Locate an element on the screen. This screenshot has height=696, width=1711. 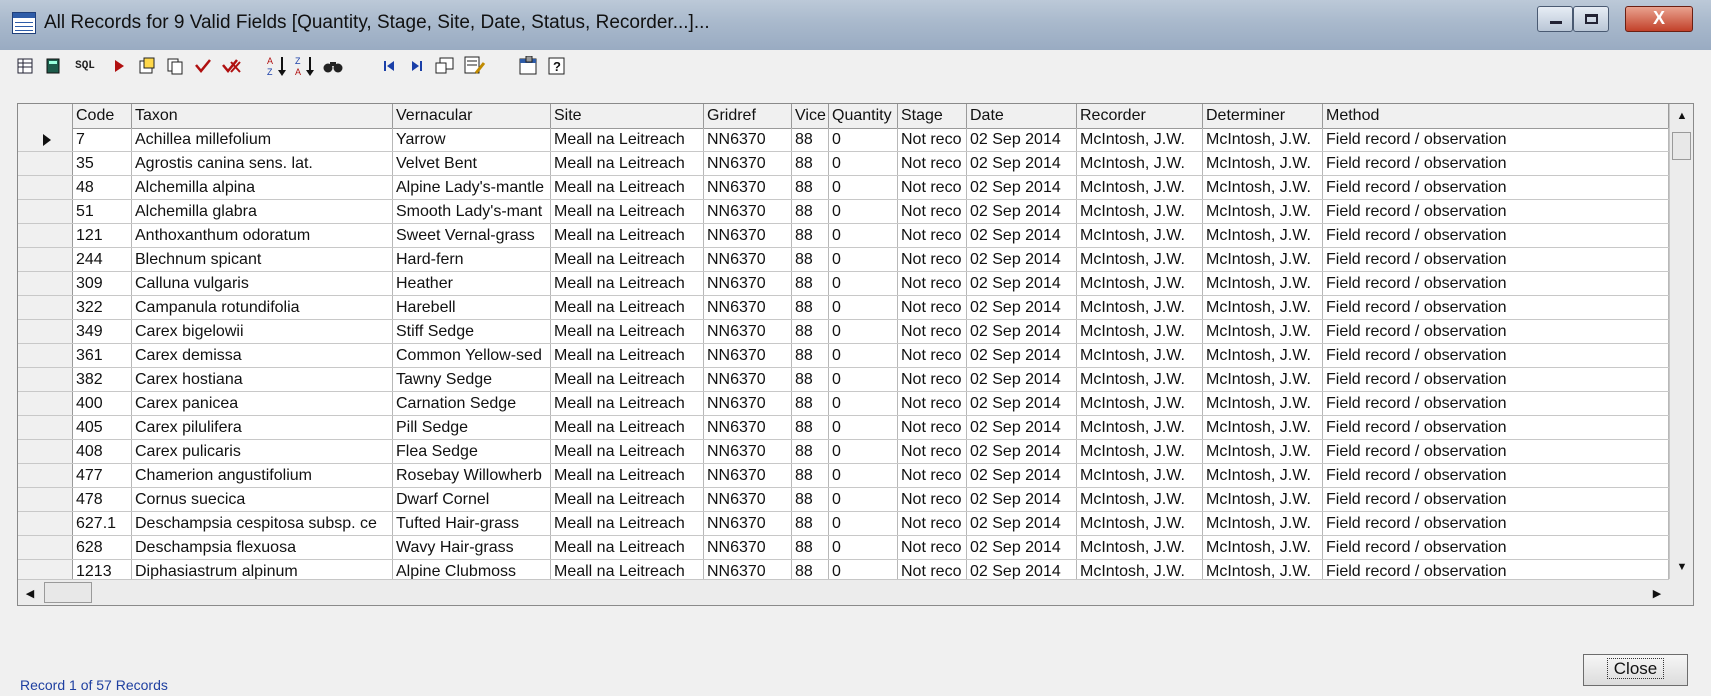
cell-taxon: Calluna vulgaris is located at coordinates (262, 283).